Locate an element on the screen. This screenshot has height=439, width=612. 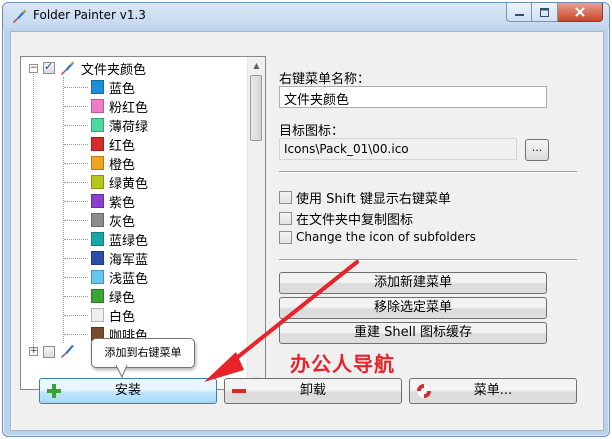
uninstall-label: 卸载 is located at coordinates (312, 390).